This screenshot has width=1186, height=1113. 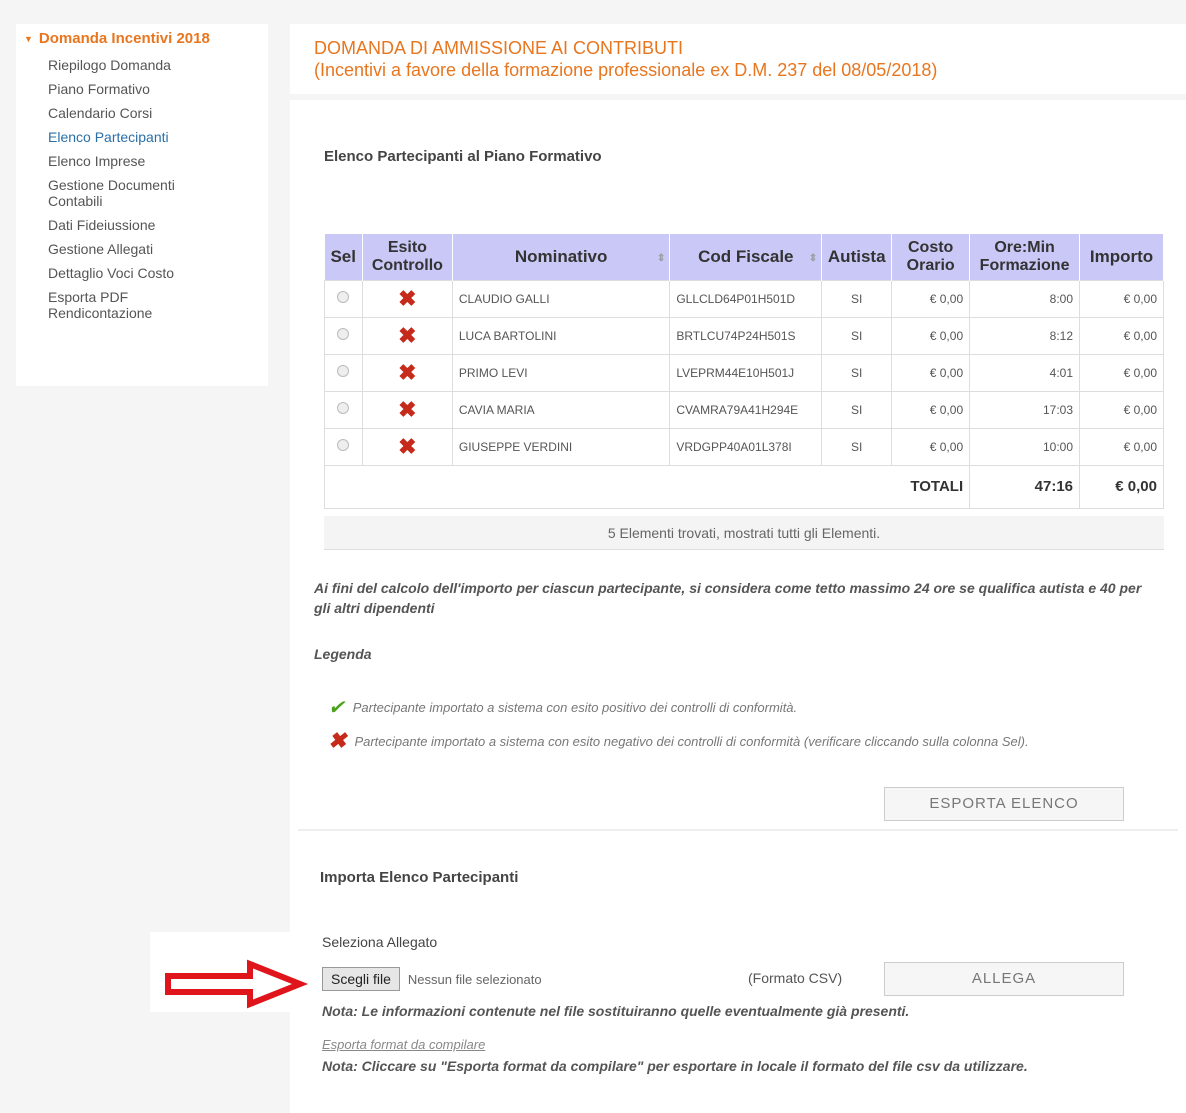 What do you see at coordinates (1025, 298) in the screenshot?
I see `ore-formazione-cell: 8:00` at bounding box center [1025, 298].